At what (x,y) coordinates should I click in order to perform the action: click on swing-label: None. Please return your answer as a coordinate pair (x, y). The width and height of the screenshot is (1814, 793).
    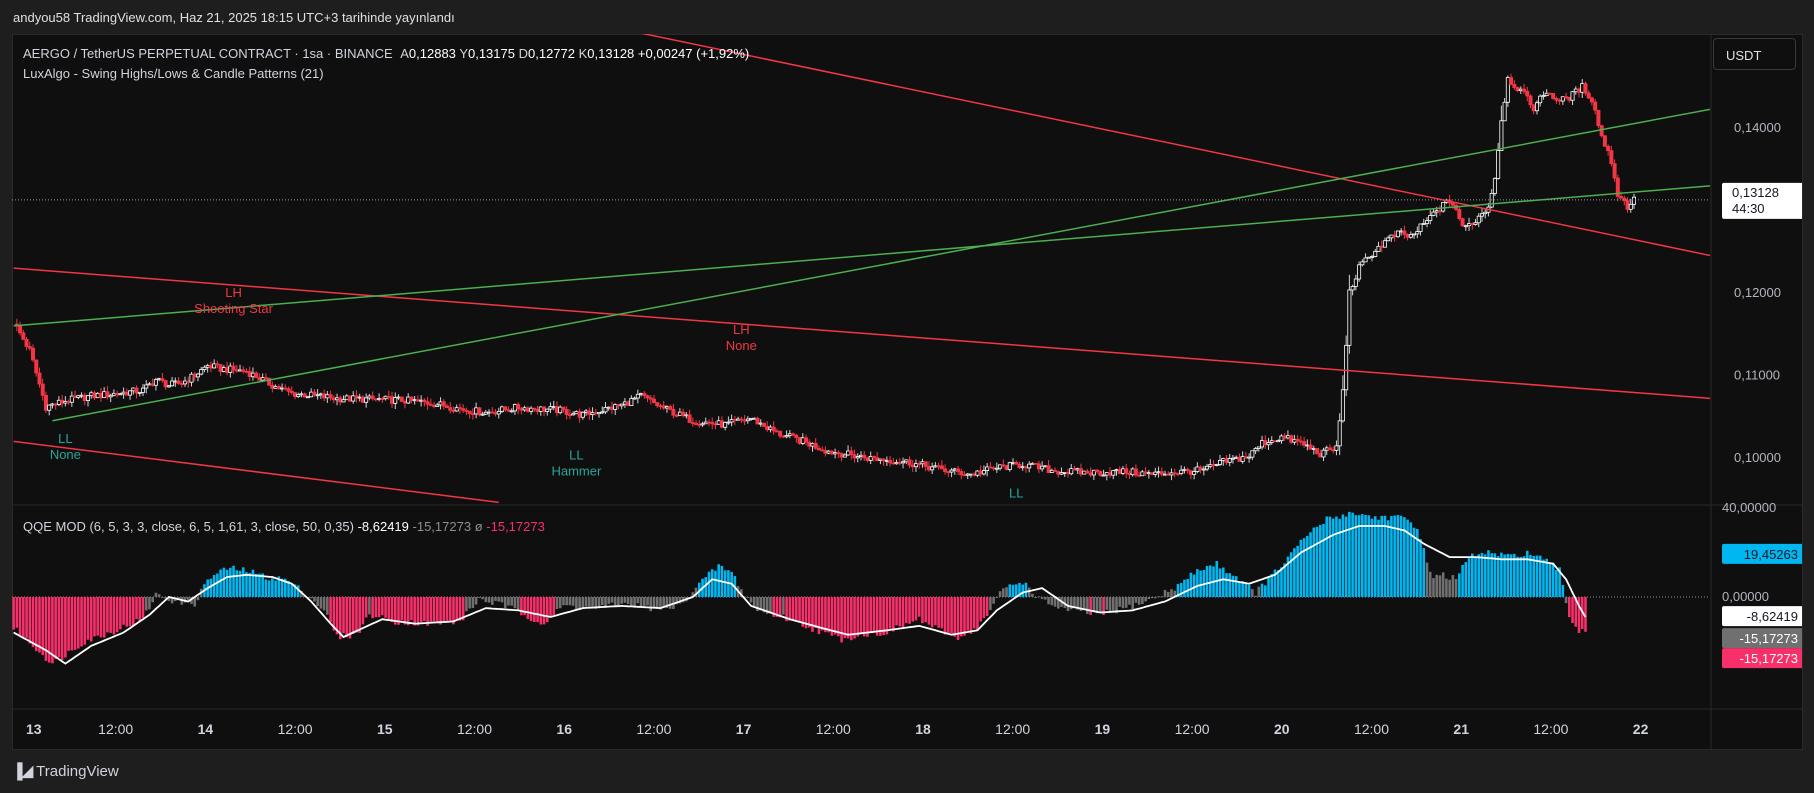
    Looking at the image, I should click on (65, 454).